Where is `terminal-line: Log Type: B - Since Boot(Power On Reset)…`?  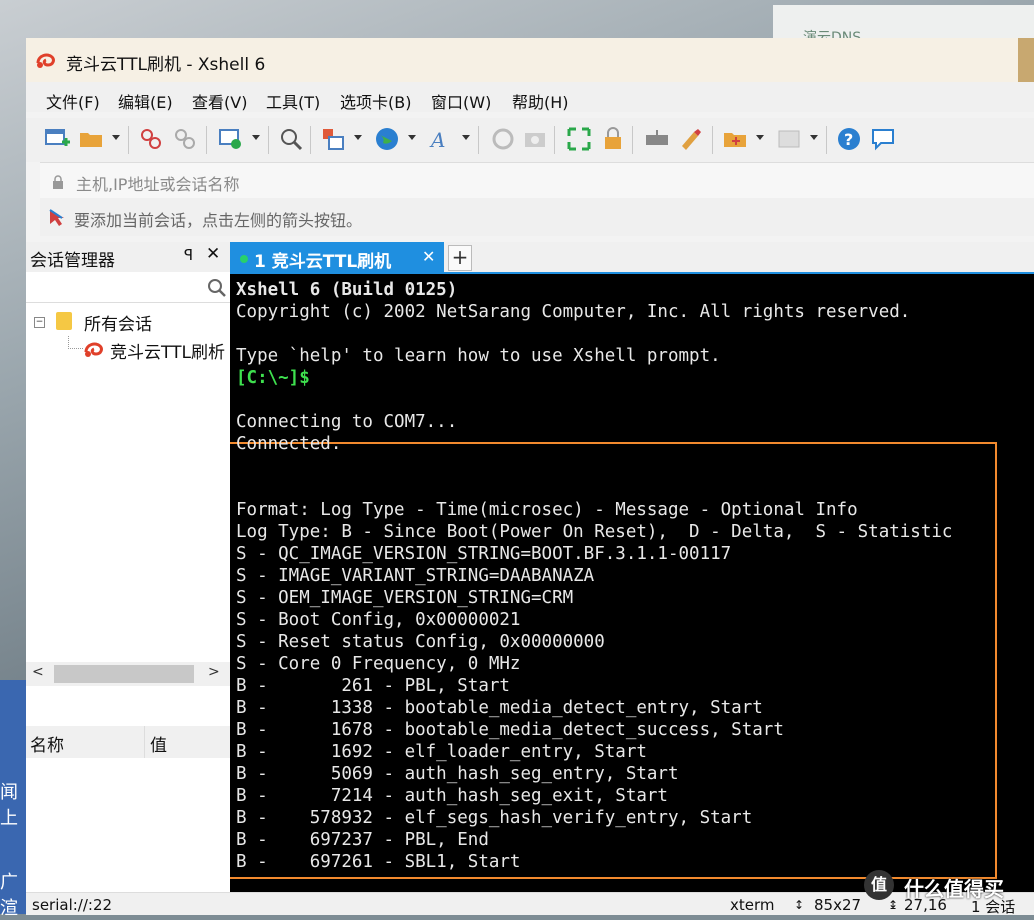
terminal-line: Log Type: B - Since Boot(Power On Reset)… is located at coordinates (594, 532).